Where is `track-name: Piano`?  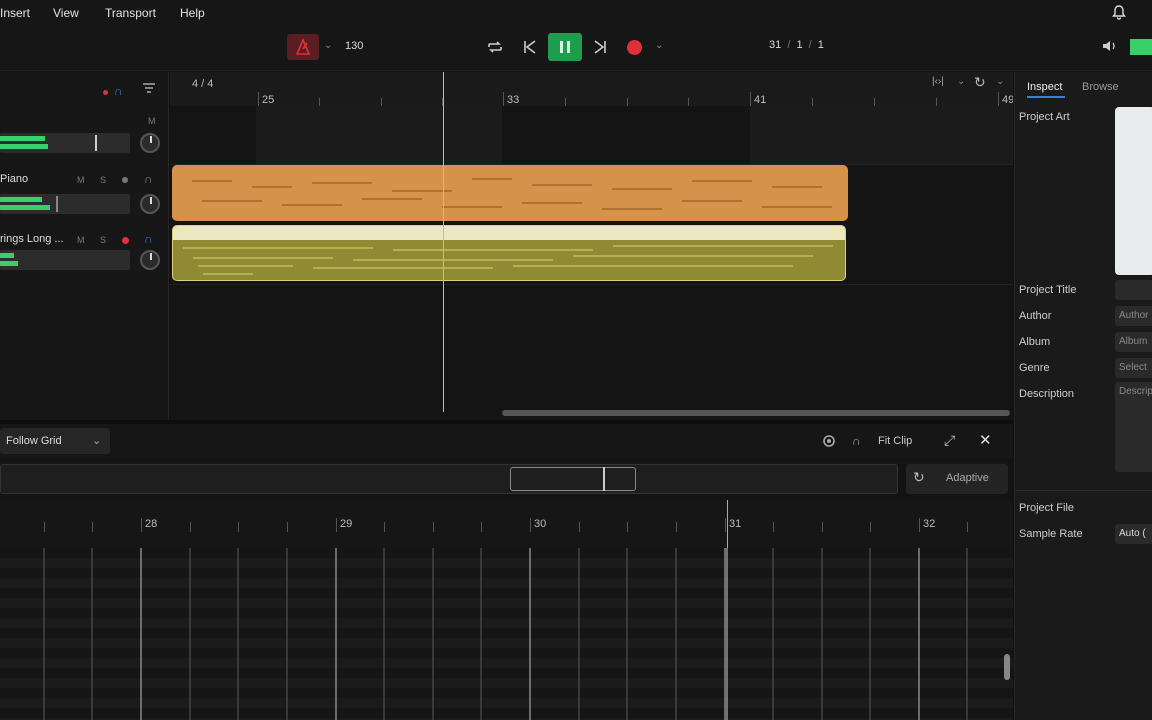
track-name: Piano is located at coordinates (14, 179).